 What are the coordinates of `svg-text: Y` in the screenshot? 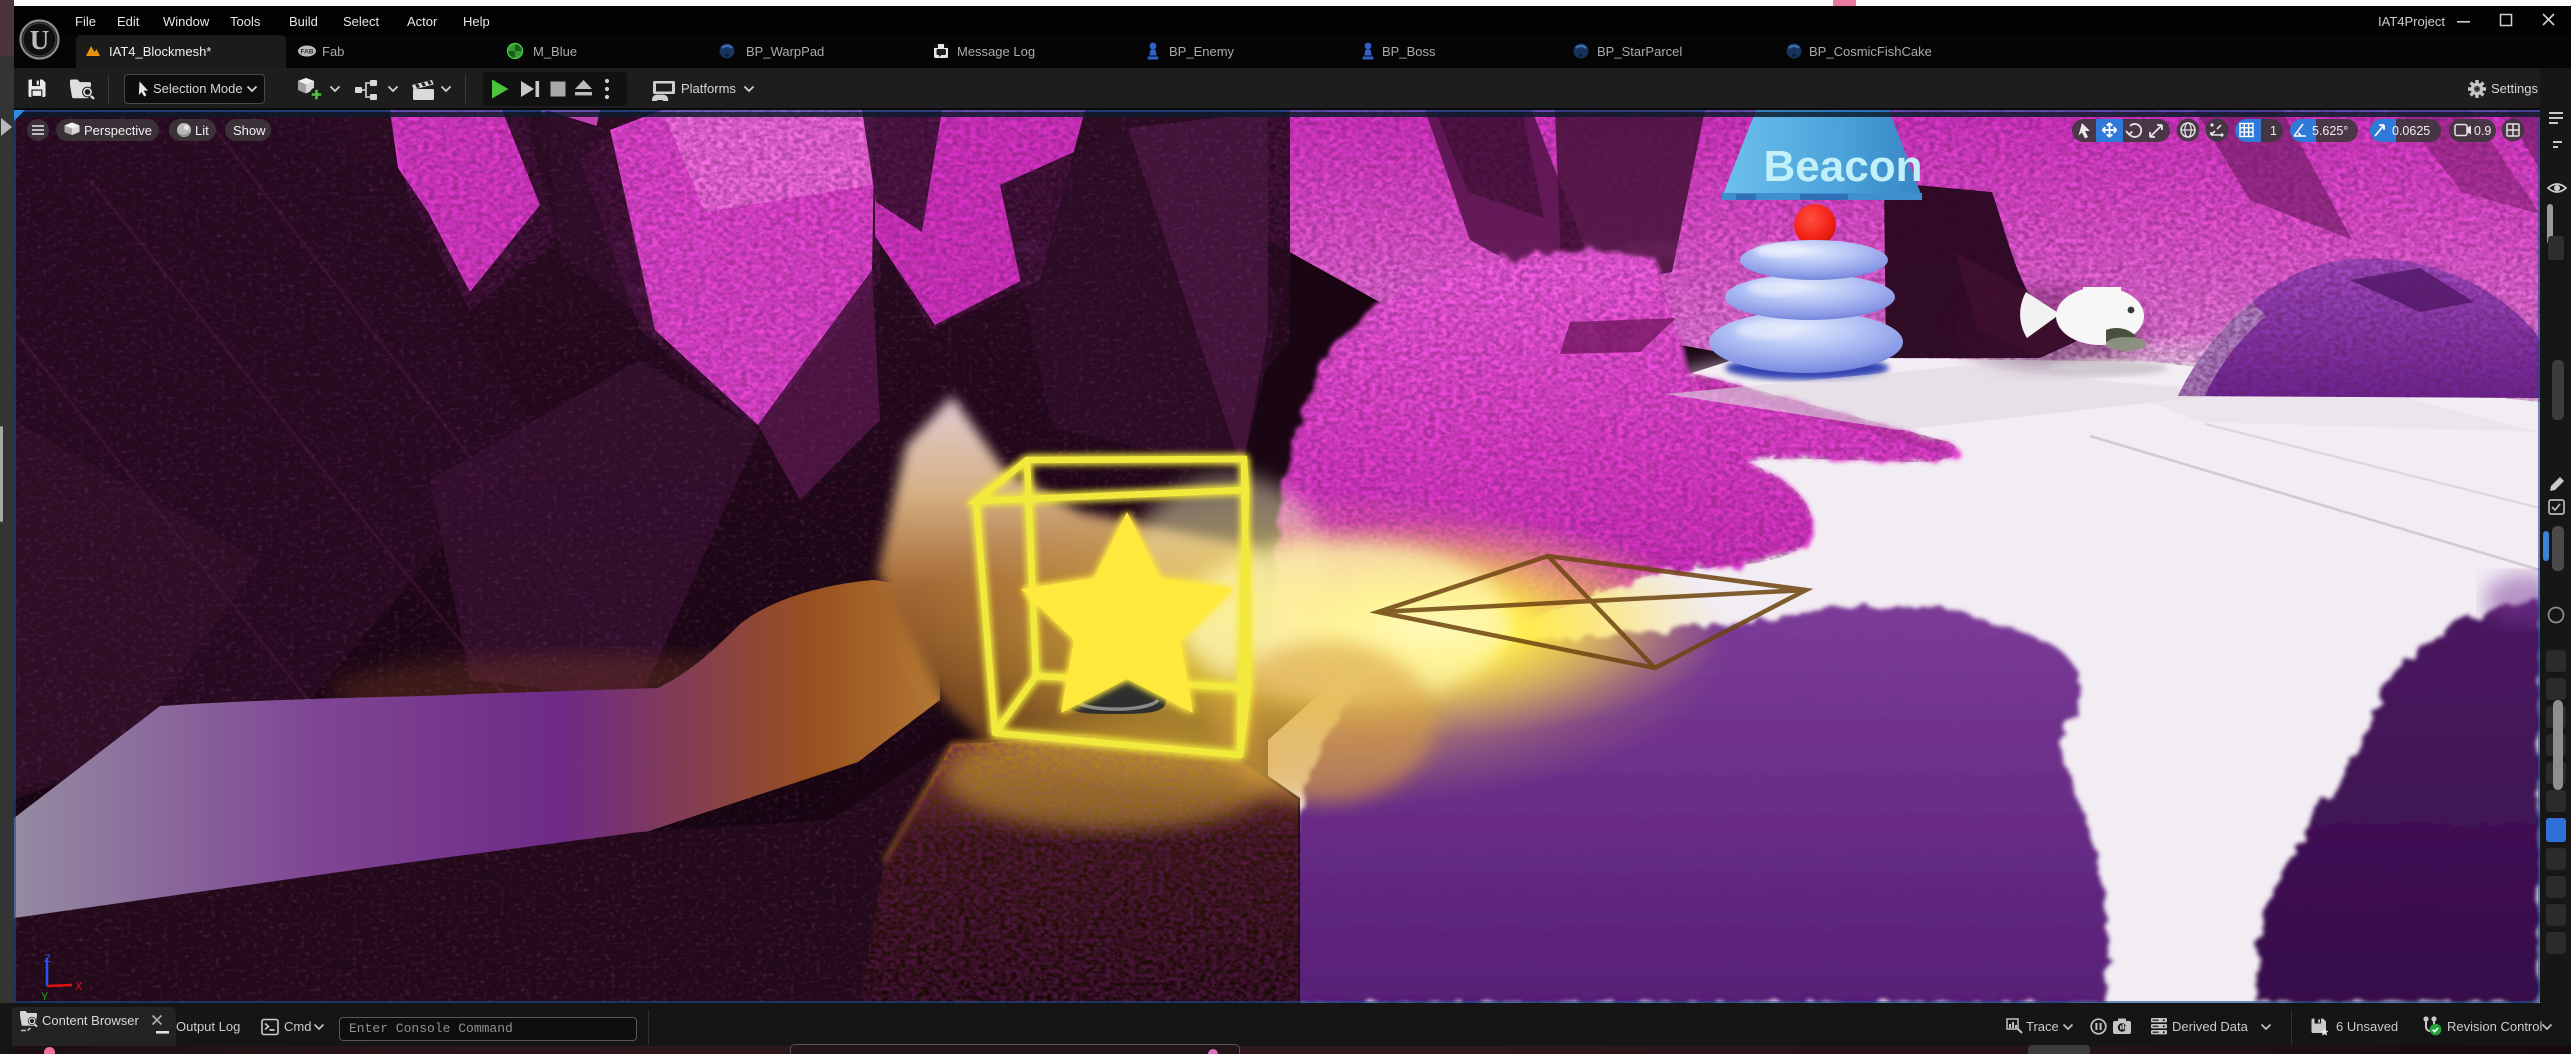 It's located at (45, 997).